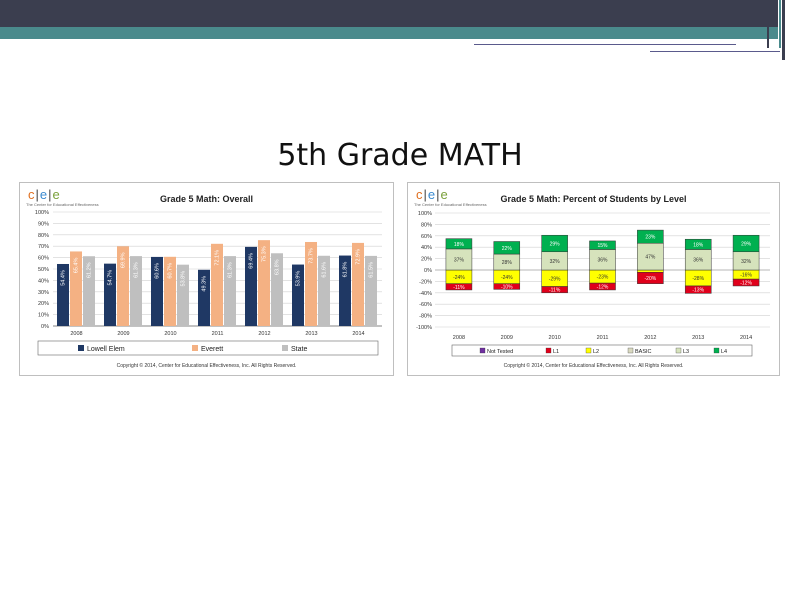  I want to click on header-dark-band, so click(389, 13).